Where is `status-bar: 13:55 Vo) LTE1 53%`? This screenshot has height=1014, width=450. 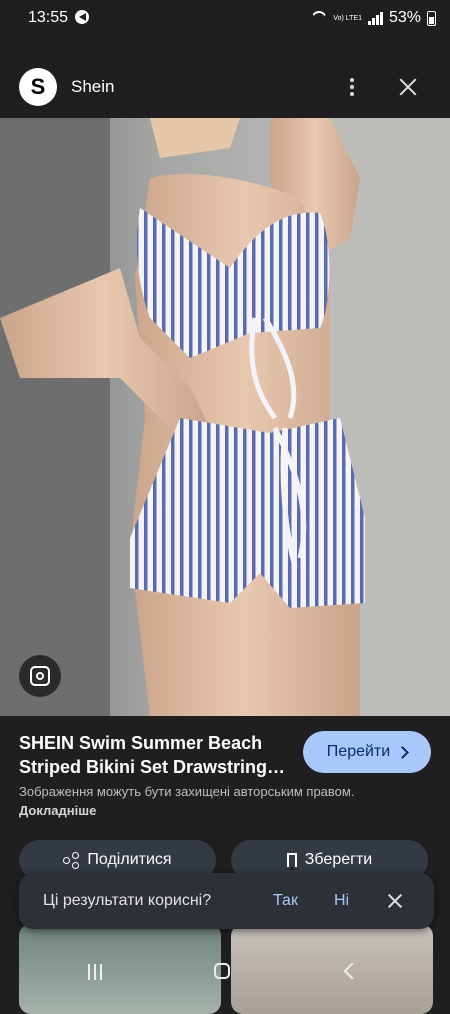
status-bar: 13:55 Vo) LTE1 53% is located at coordinates (225, 18).